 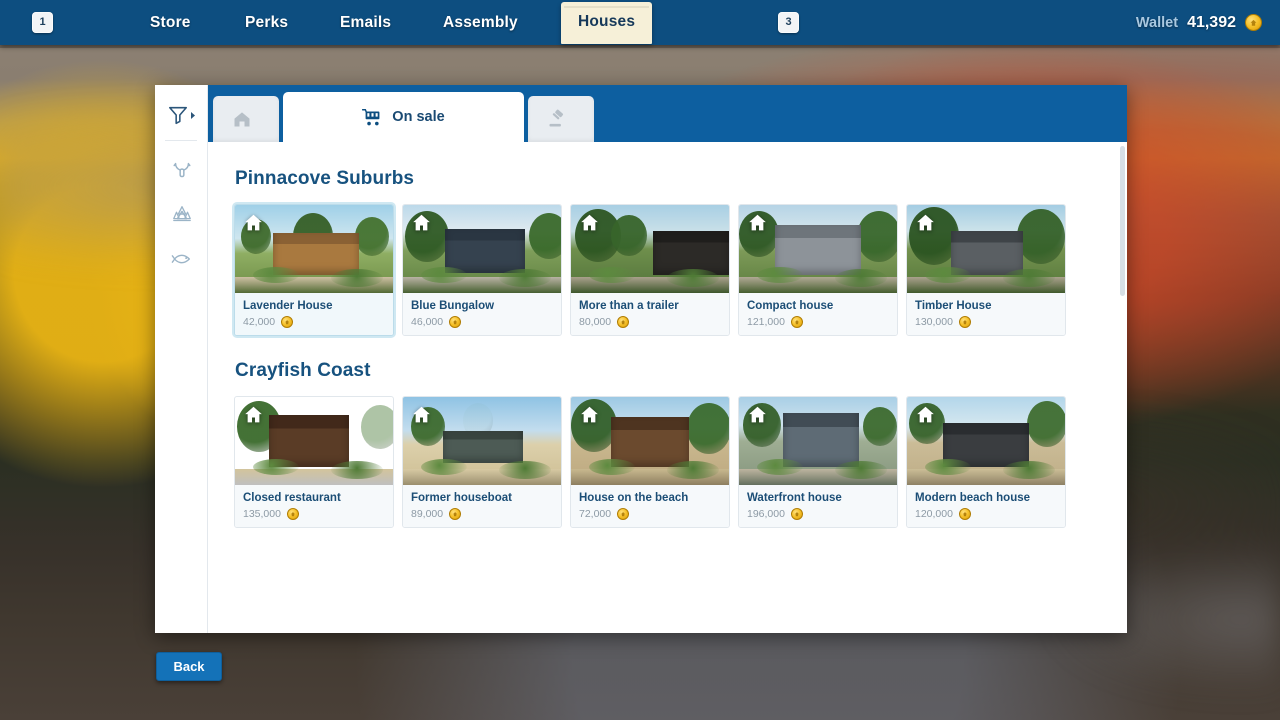 What do you see at coordinates (372, 117) in the screenshot?
I see `shopping-cart-icon` at bounding box center [372, 117].